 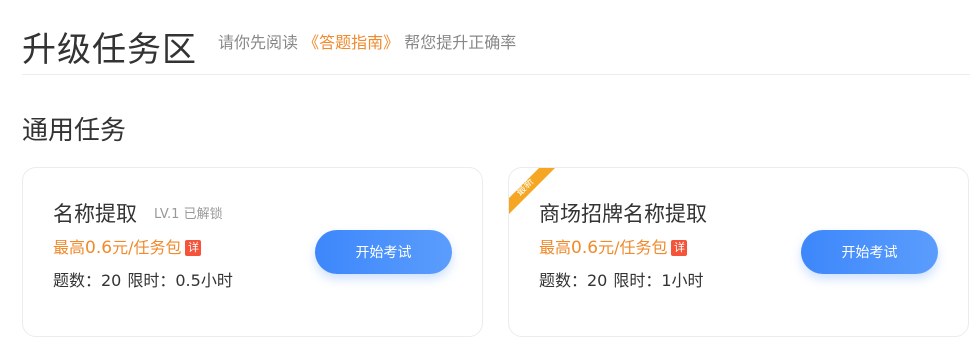 What do you see at coordinates (623, 214) in the screenshot?
I see `task-name: 商场招牌名称提取` at bounding box center [623, 214].